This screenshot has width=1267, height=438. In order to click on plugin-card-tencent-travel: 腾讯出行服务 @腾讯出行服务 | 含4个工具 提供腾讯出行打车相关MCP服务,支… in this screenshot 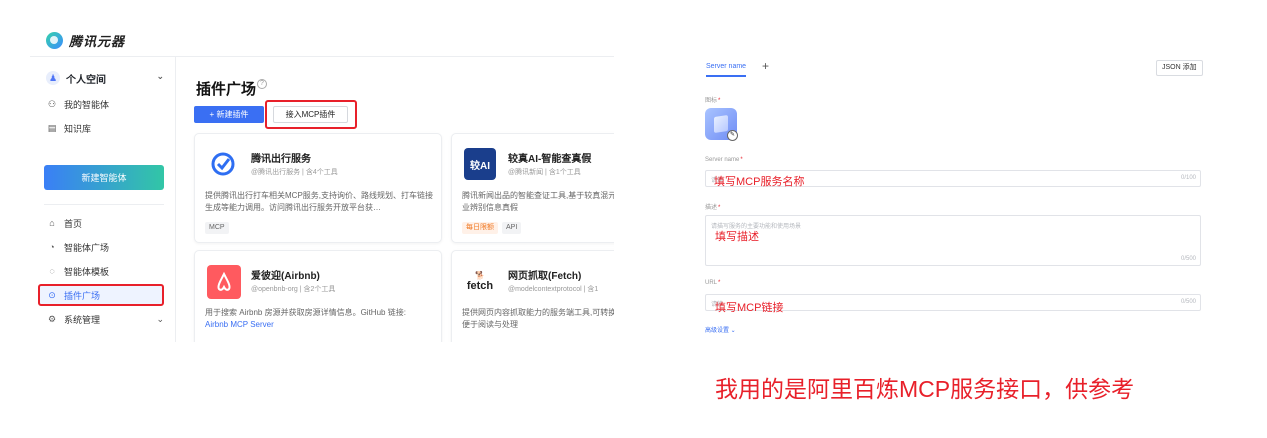, I will do `click(318, 188)`.